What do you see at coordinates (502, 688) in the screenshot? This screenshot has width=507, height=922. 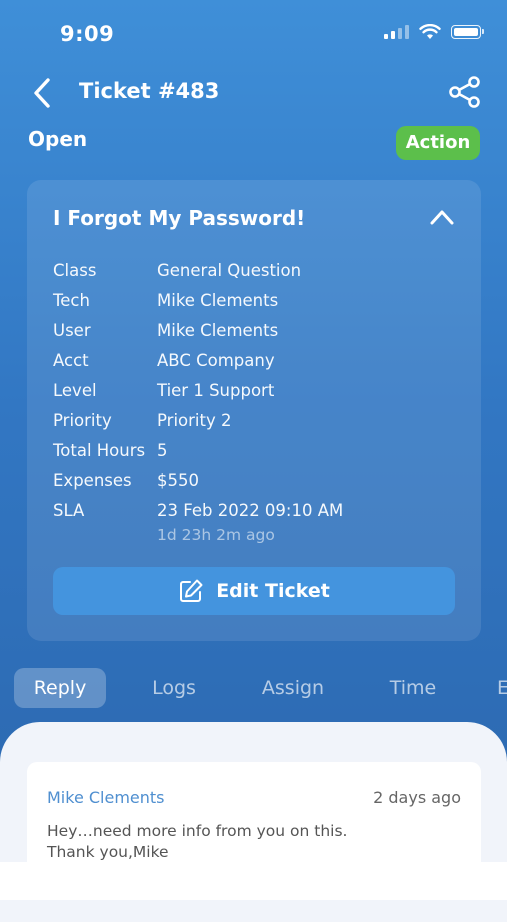 I see `tab-expenses: E` at bounding box center [502, 688].